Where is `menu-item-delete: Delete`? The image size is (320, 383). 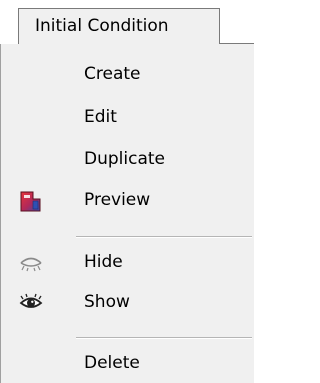 menu-item-delete: Delete is located at coordinates (127, 363).